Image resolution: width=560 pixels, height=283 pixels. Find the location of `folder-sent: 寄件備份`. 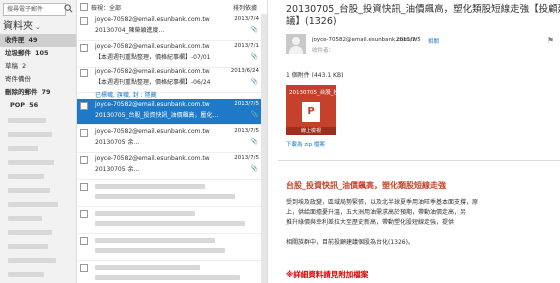

folder-sent: 寄件備份 is located at coordinates (38, 79).